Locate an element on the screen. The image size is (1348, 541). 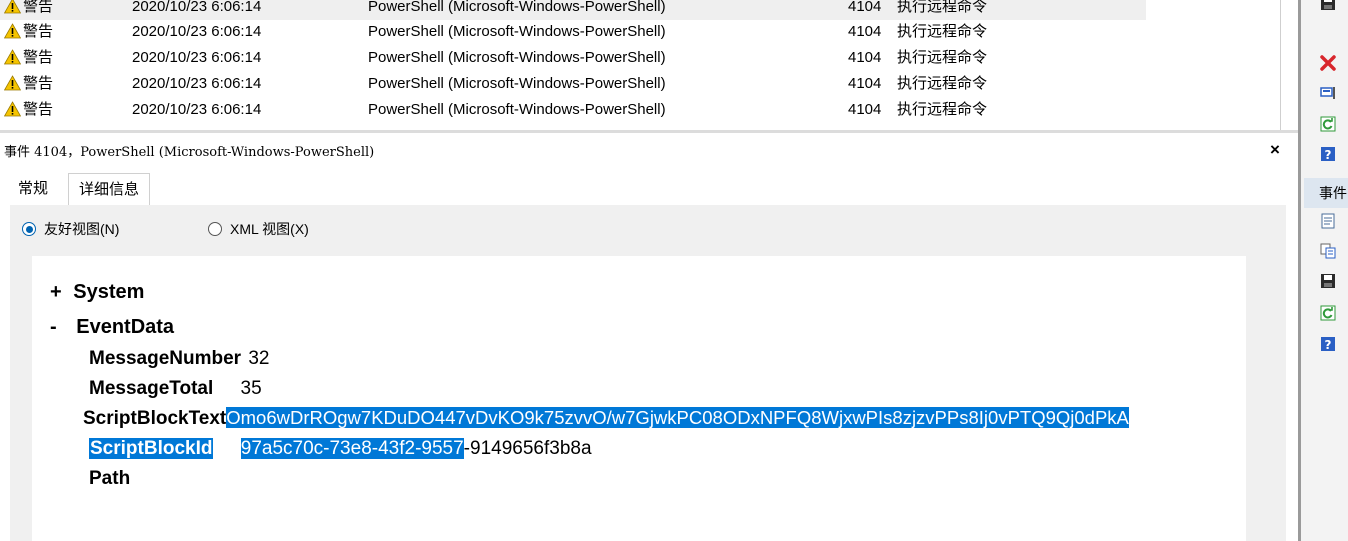
message-number-field: MessageNumber 32 is located at coordinates (179, 359).